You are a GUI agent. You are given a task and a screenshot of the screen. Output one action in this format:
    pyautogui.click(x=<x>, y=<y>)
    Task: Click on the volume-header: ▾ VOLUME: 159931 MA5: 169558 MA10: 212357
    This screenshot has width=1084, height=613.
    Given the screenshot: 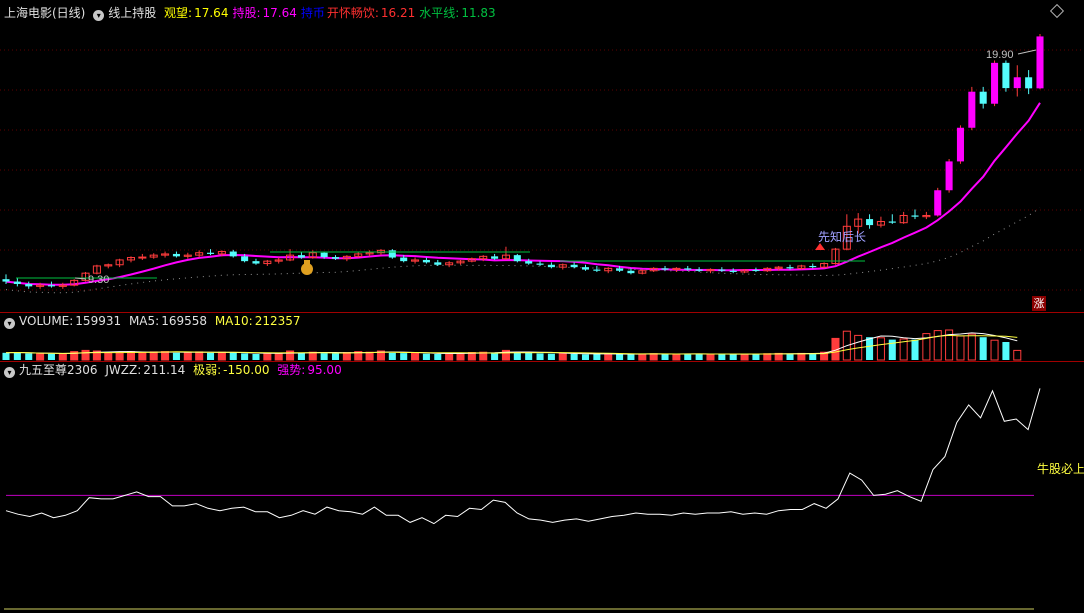 What is the action you would take?
    pyautogui.click(x=154, y=321)
    